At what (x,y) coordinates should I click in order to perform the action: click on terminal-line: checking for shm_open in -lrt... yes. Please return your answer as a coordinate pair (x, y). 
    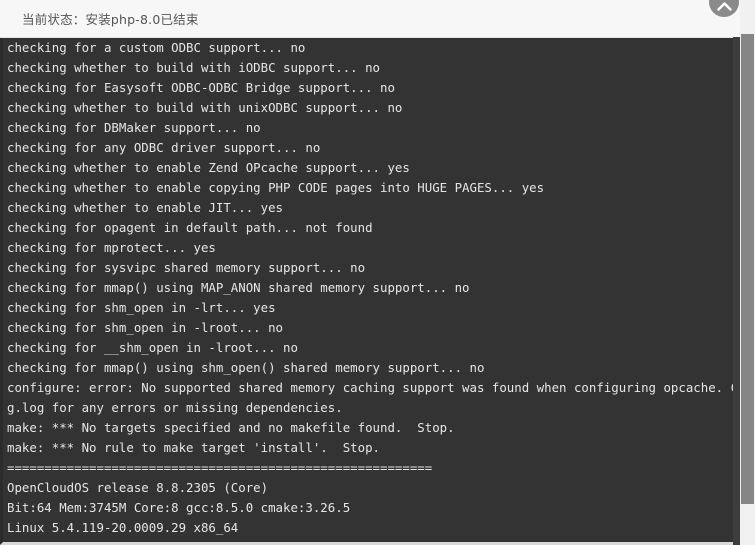
    Looking at the image, I should click on (141, 307).